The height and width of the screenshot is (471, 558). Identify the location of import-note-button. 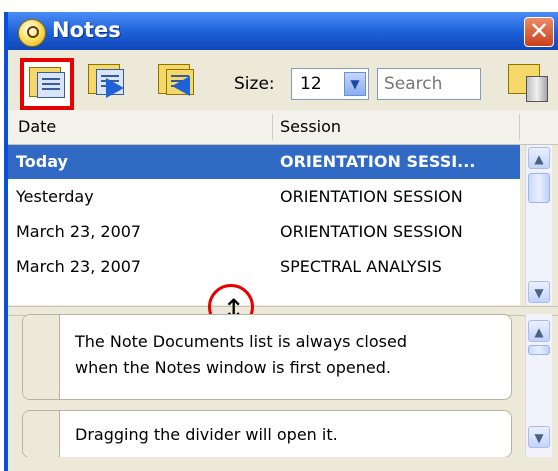
(180, 82).